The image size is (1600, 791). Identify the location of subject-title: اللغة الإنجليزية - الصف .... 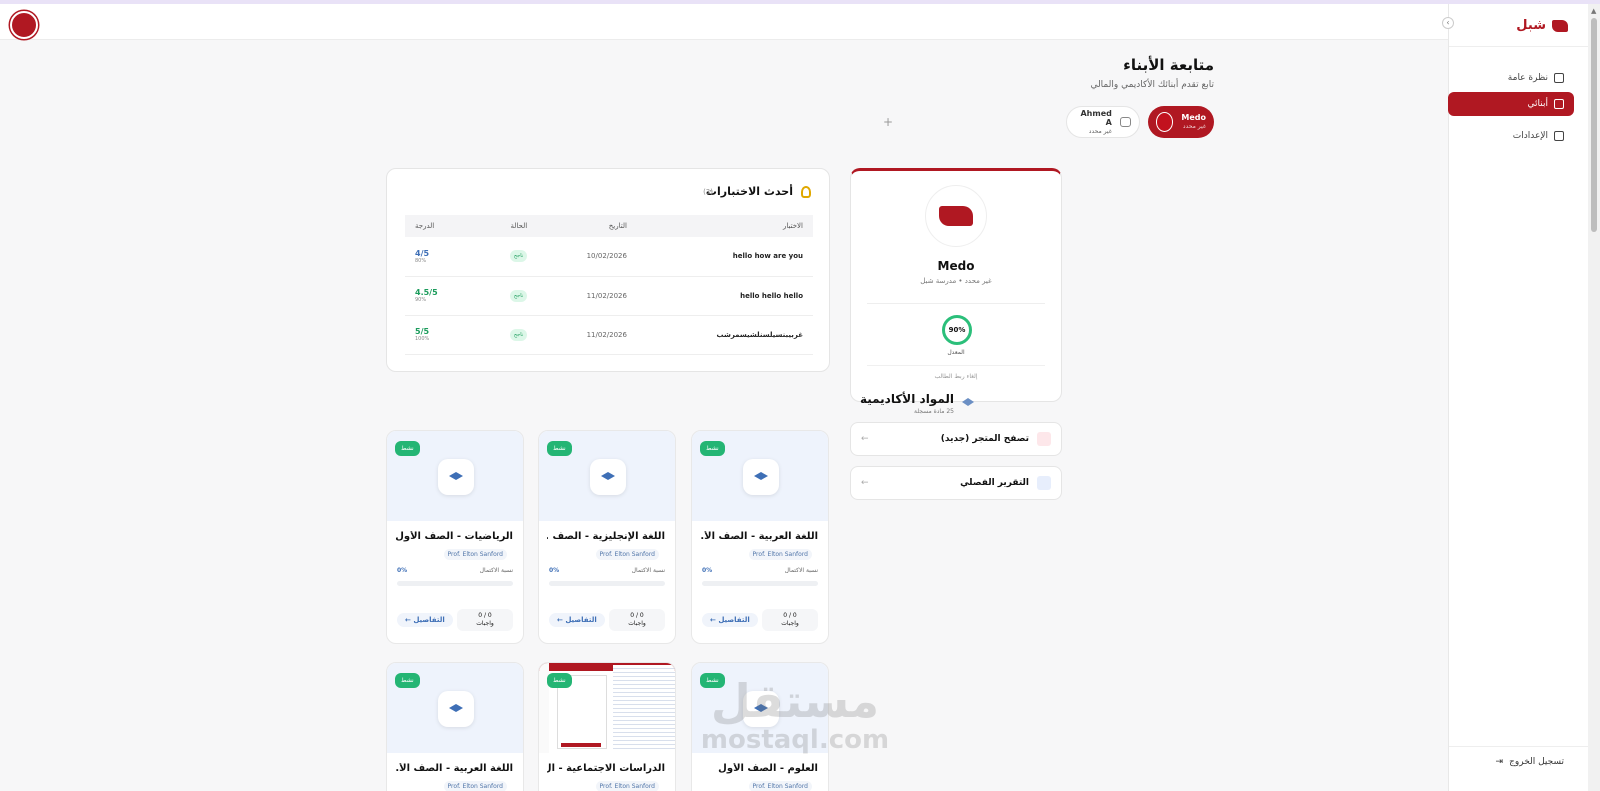
(606, 536).